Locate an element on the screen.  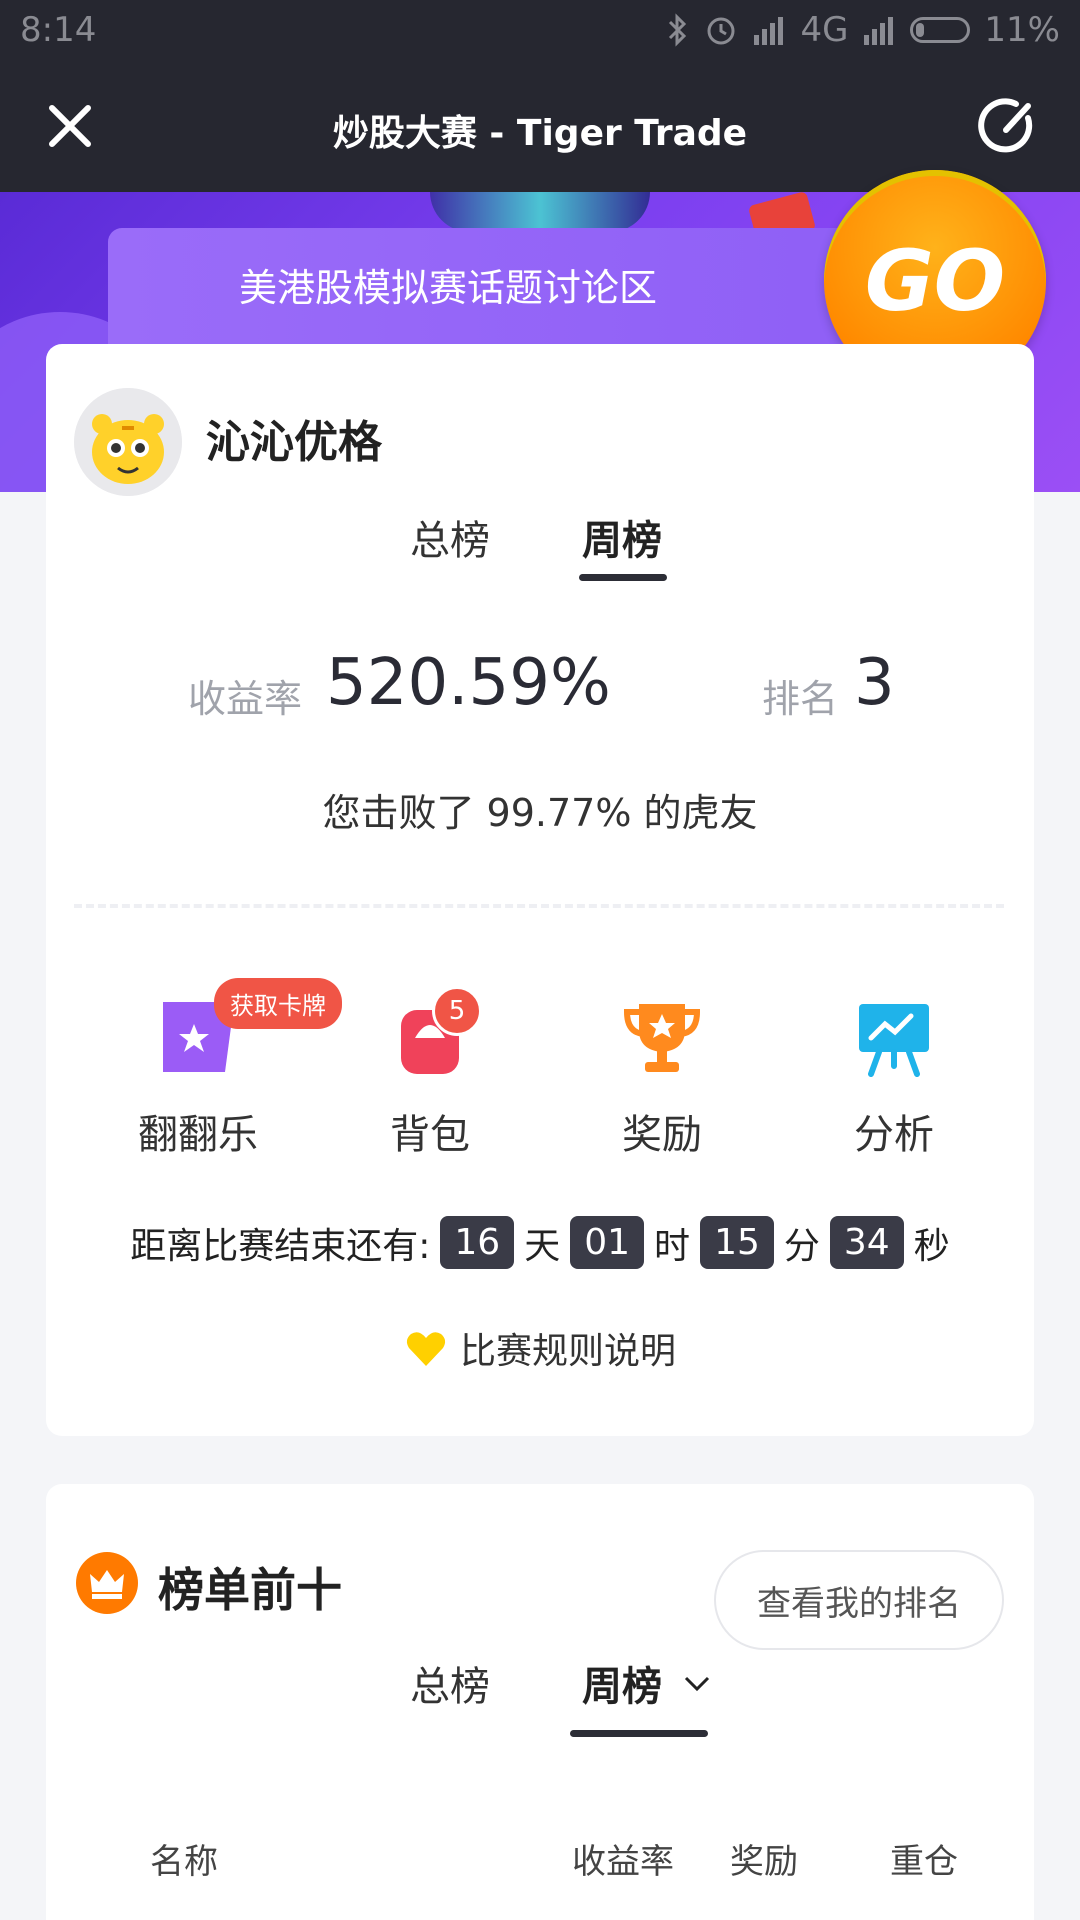
beat-text: 您击败了 99.77% 的虎友 is located at coordinates (540, 813).